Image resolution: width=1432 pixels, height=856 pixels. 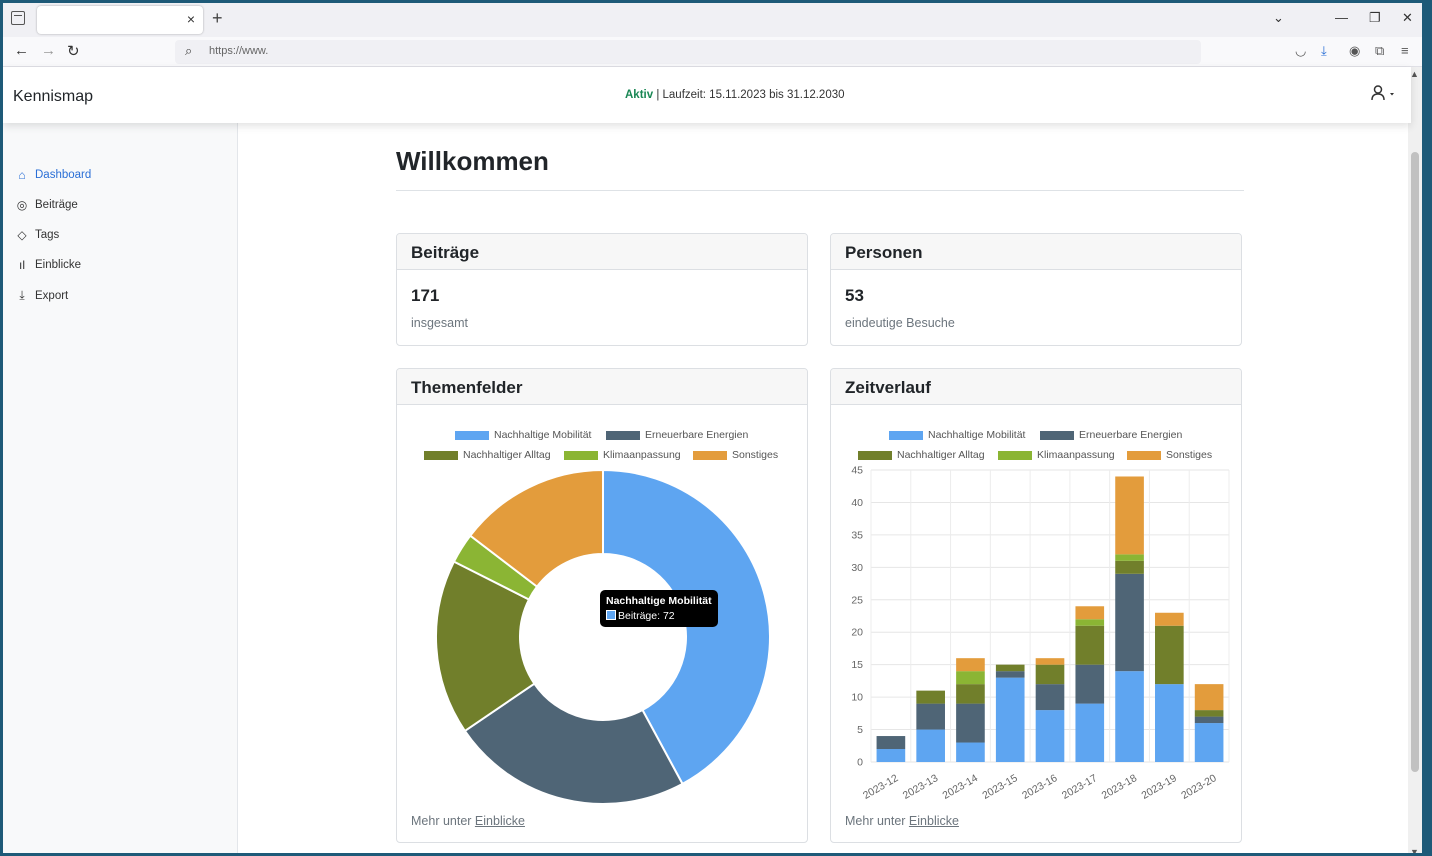 What do you see at coordinates (1405, 50) in the screenshot?
I see `menu-icon: ≡` at bounding box center [1405, 50].